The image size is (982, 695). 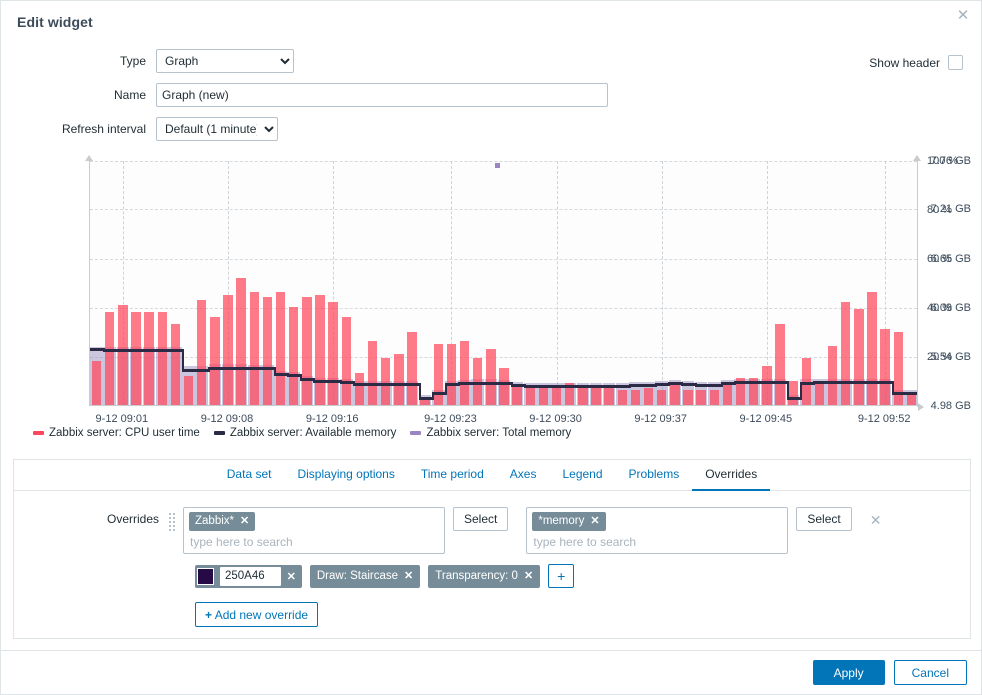 What do you see at coordinates (824, 519) in the screenshot?
I see `item-select-button: Select` at bounding box center [824, 519].